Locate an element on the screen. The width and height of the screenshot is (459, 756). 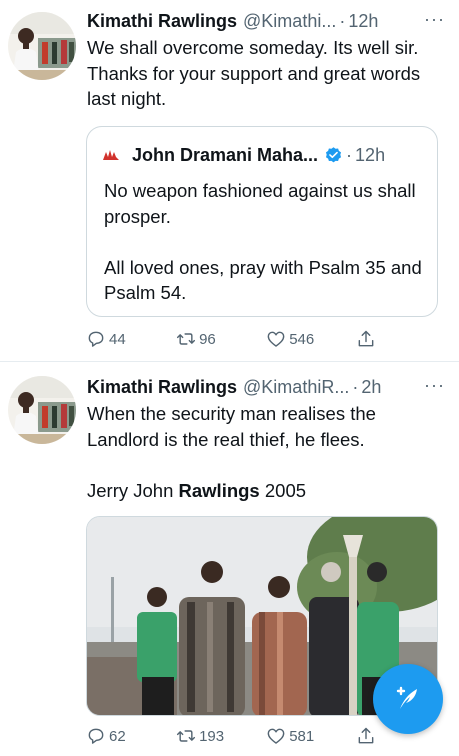
tweet-signature: Jerry John Rawlings 2005 is located at coordinates (196, 491).